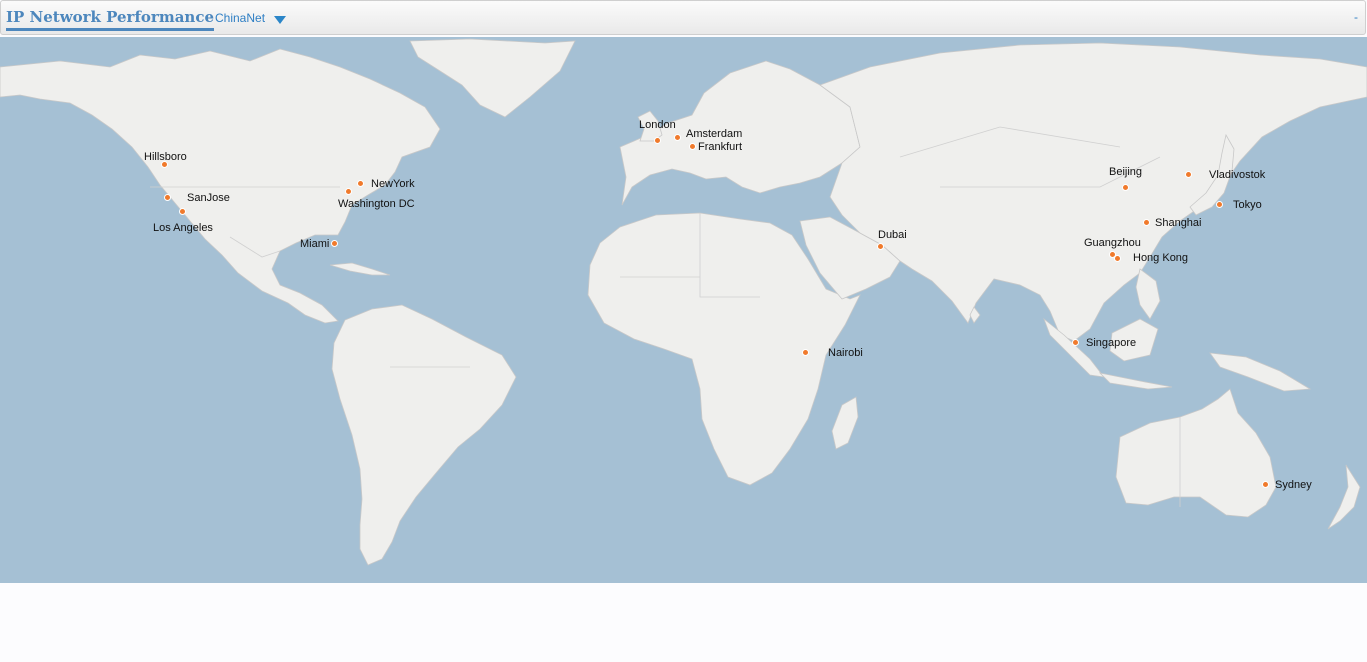 The height and width of the screenshot is (662, 1367). Describe the element at coordinates (1293, 485) in the screenshot. I see `city-label: Sydney` at that location.